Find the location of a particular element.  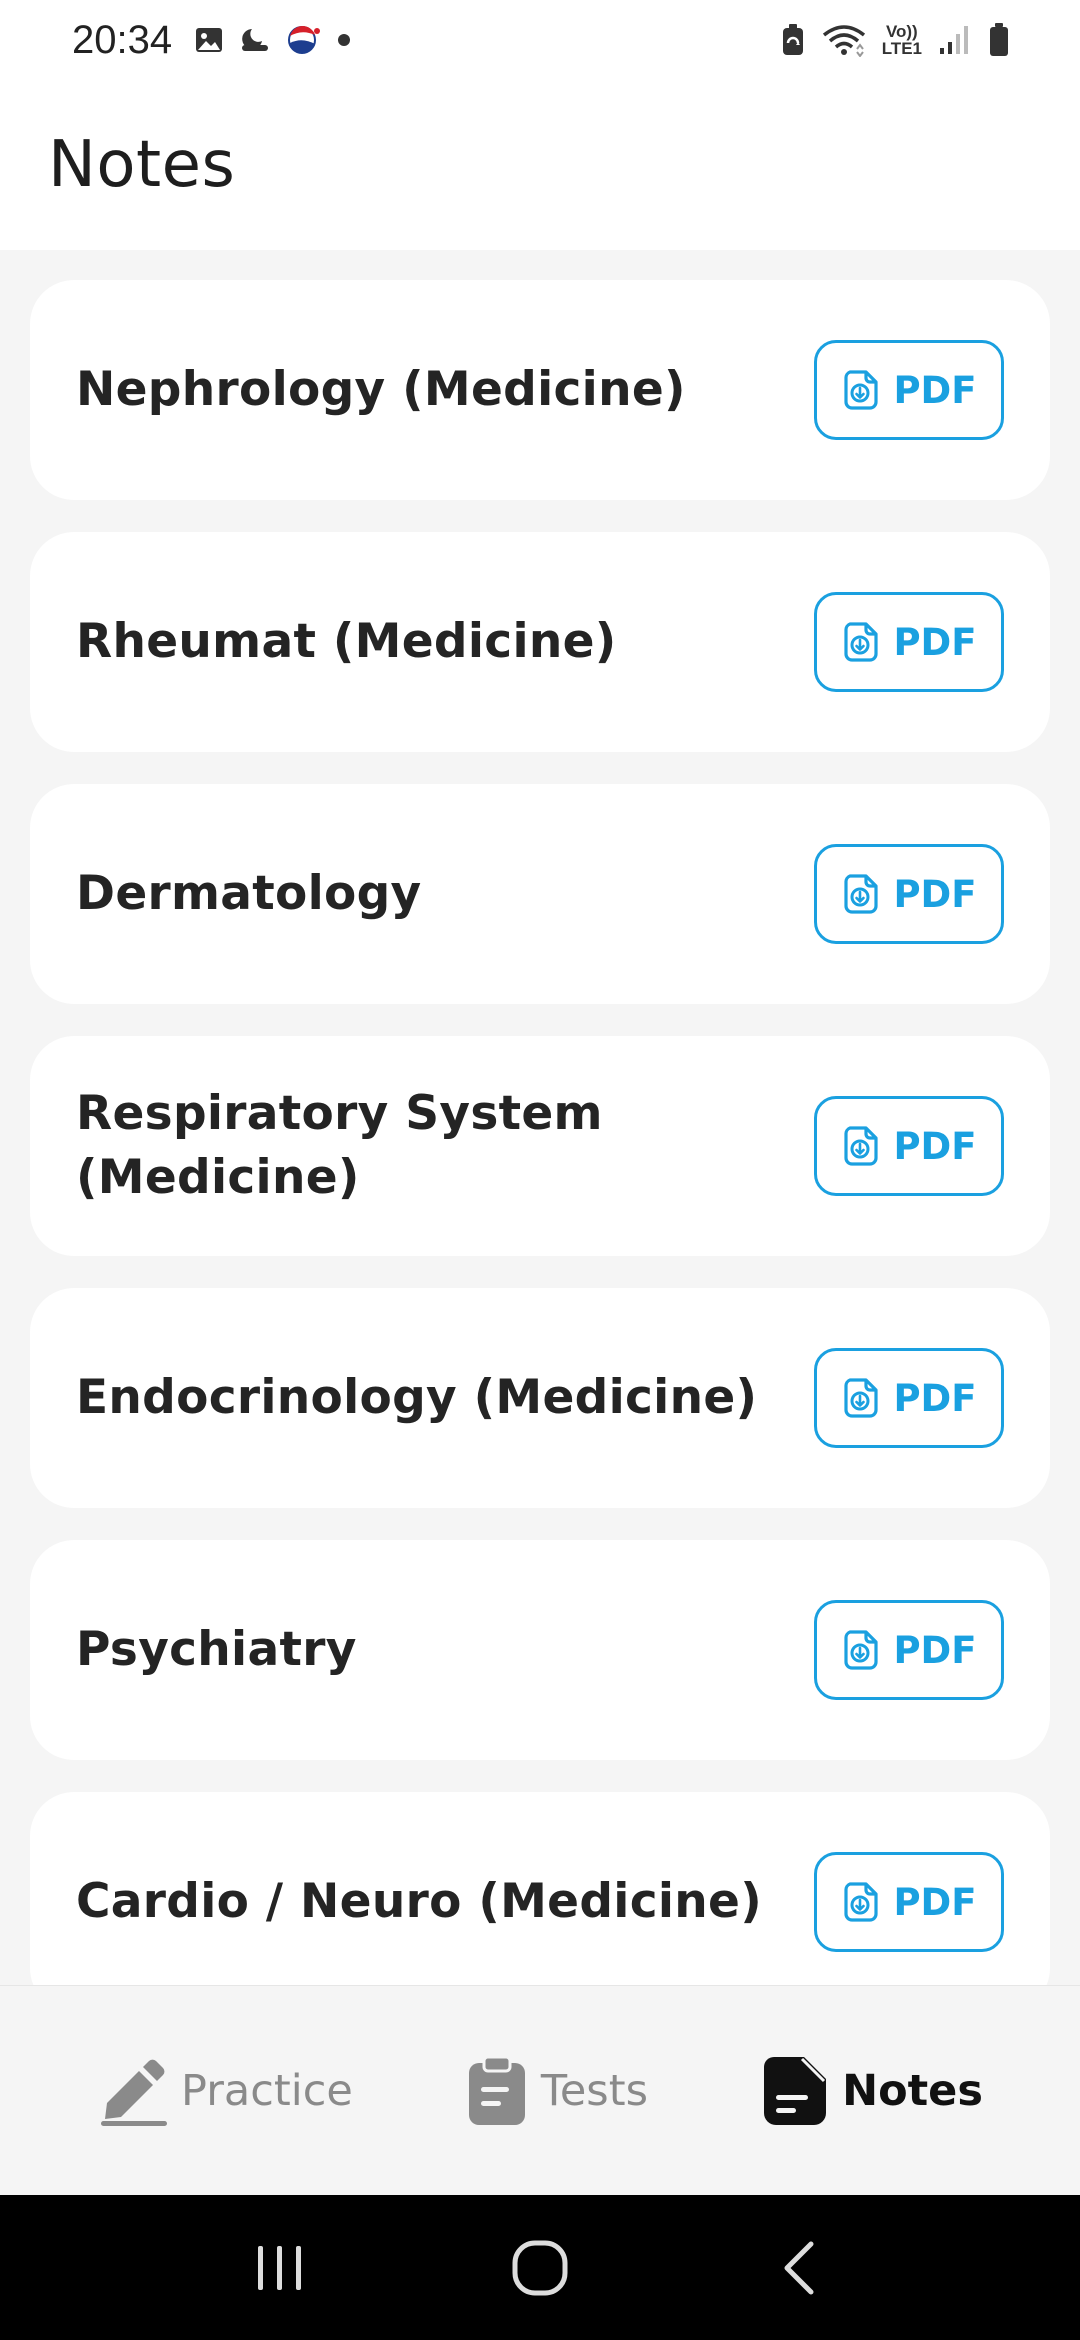

note-title: Dermatology is located at coordinates (249, 893).